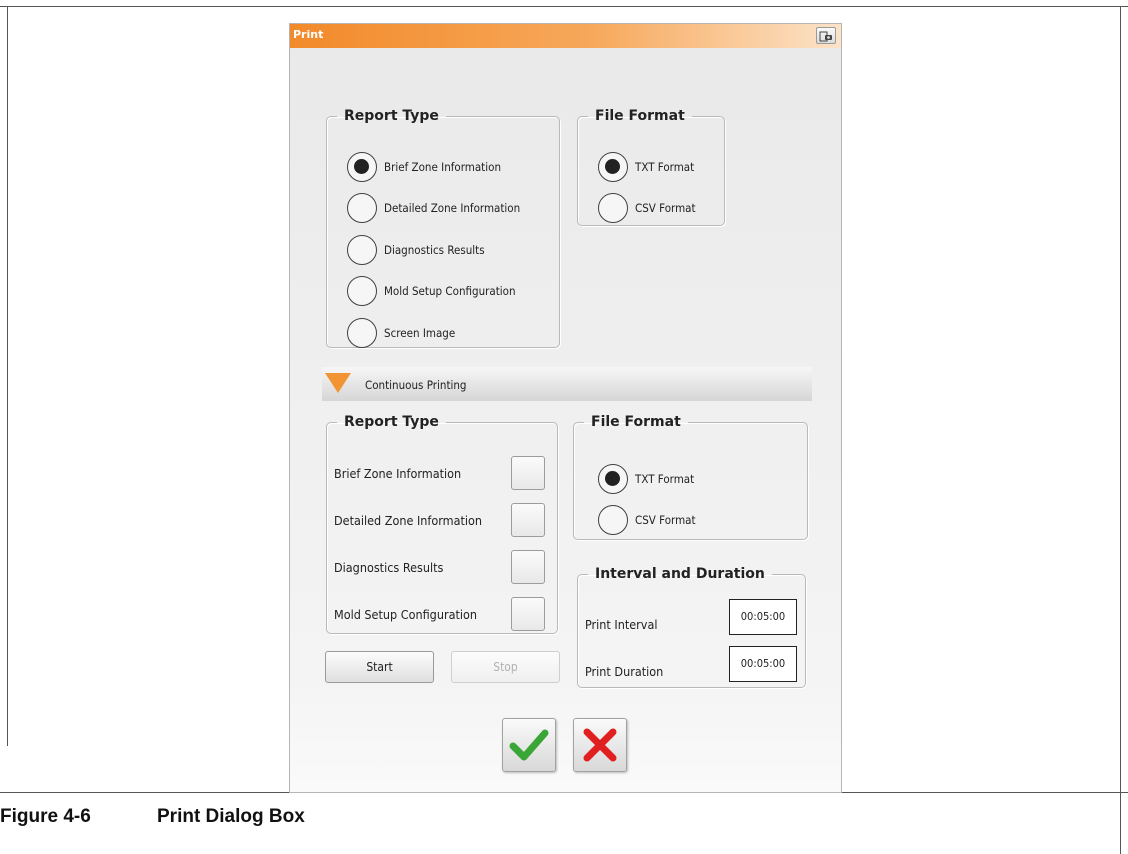 The width and height of the screenshot is (1128, 854). I want to click on radio-continuous-txt-format: TXT Format, so click(673, 481).